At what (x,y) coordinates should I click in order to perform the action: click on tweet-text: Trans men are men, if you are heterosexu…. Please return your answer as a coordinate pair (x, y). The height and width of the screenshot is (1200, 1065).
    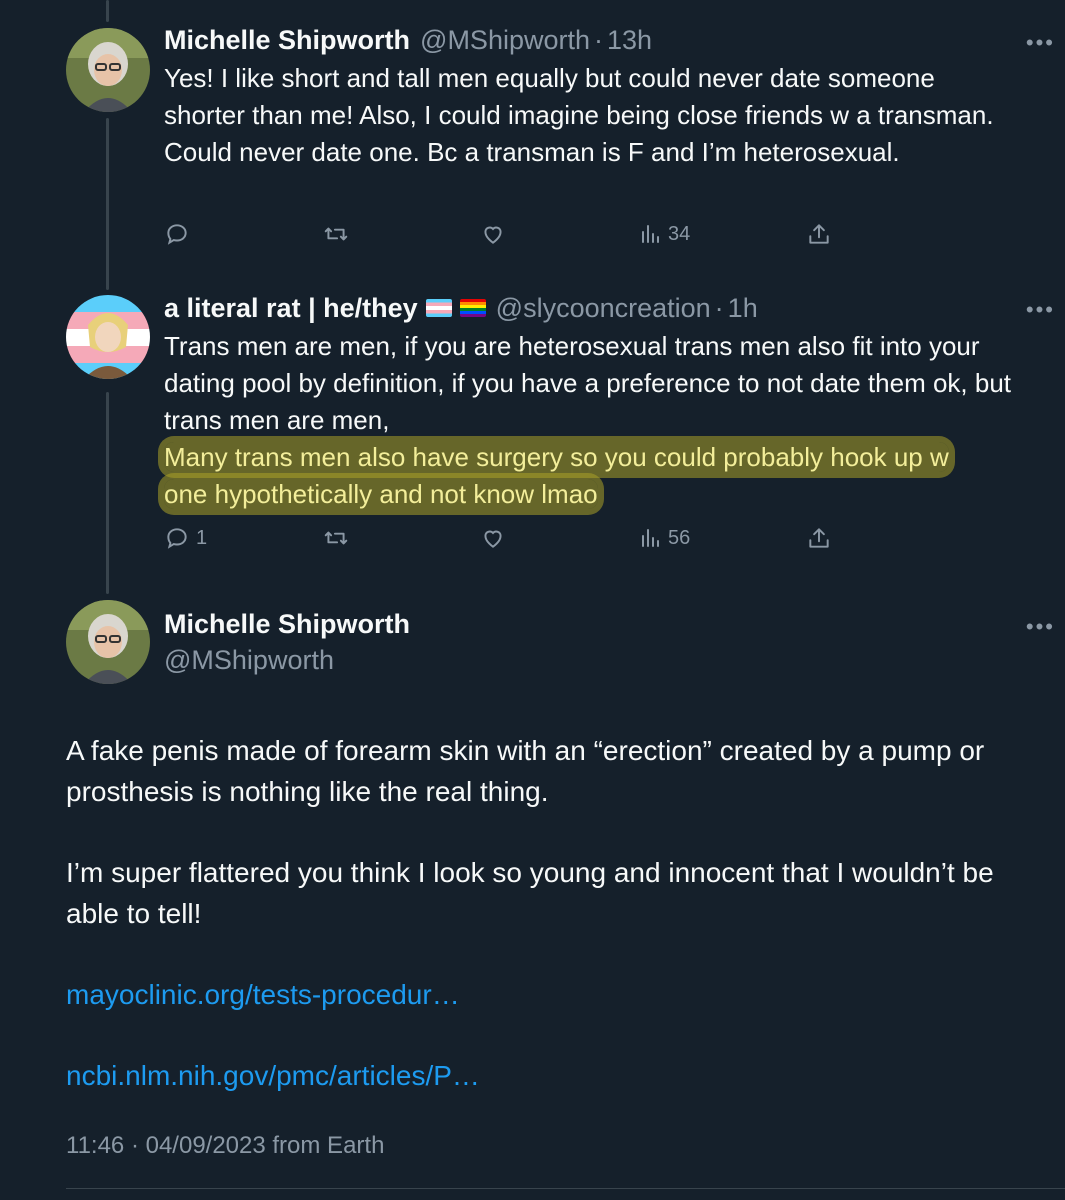
    Looking at the image, I should click on (604, 420).